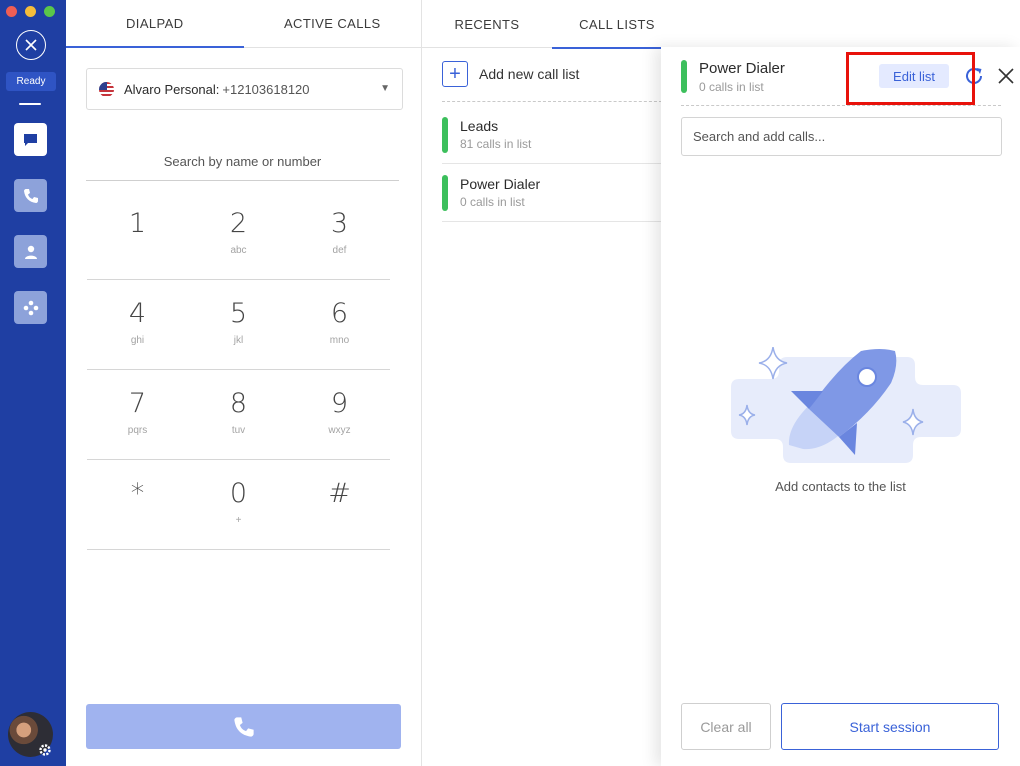 The image size is (1020, 766). Describe the element at coordinates (238, 493) in the screenshot. I see `key-digit: 0` at that location.